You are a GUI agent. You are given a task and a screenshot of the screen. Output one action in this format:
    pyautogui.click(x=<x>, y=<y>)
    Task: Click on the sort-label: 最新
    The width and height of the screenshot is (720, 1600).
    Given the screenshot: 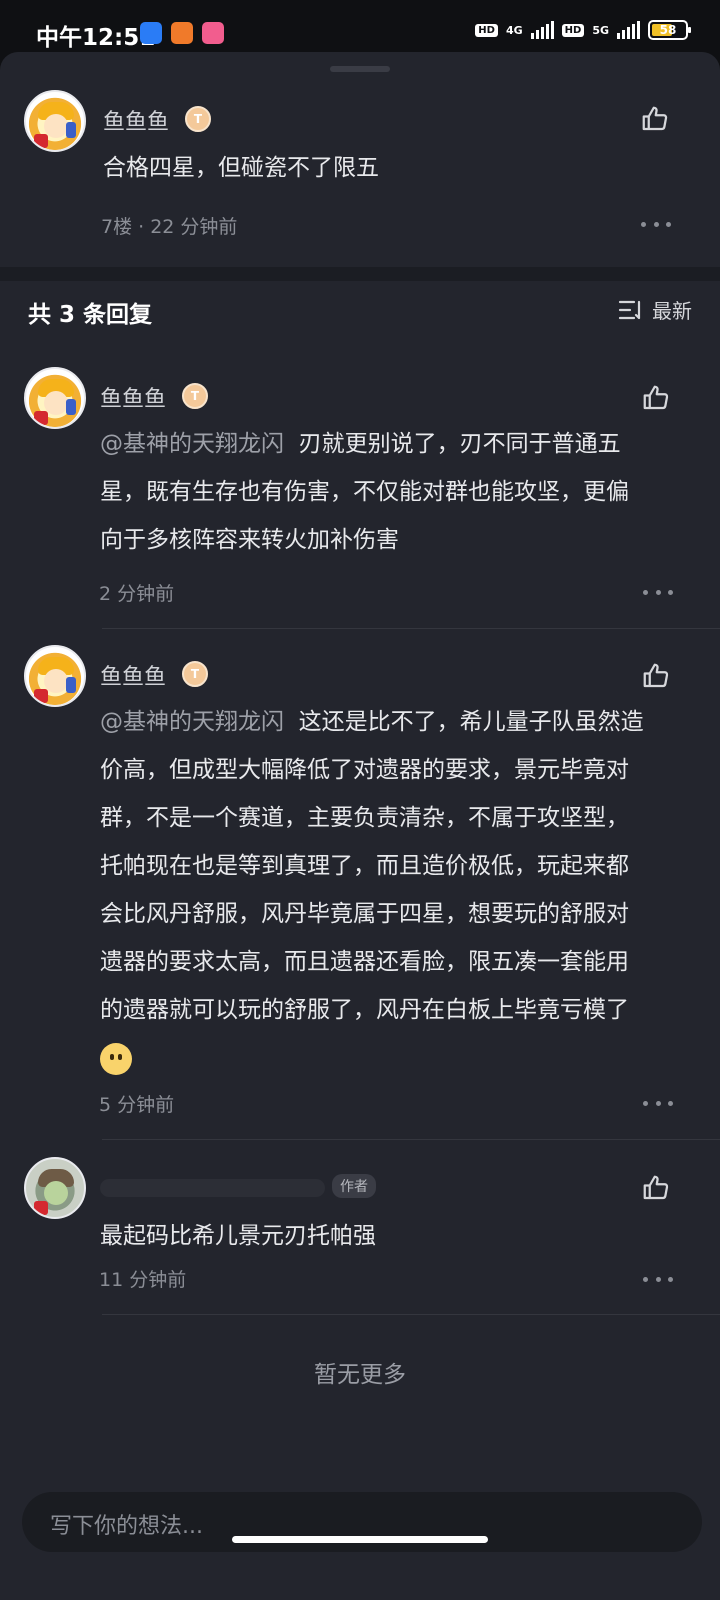 What is the action you would take?
    pyautogui.click(x=672, y=311)
    